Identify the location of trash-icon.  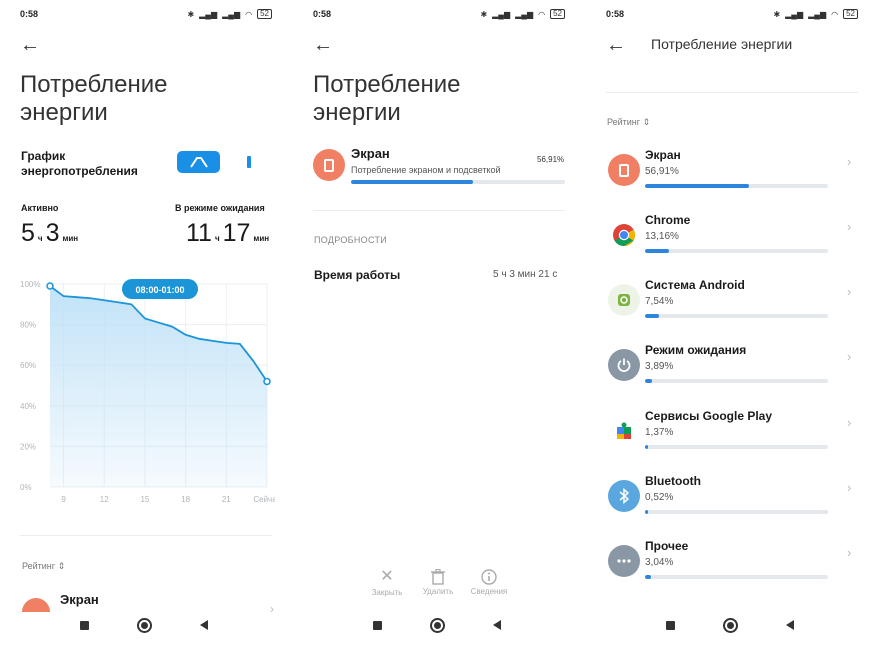
(438, 577).